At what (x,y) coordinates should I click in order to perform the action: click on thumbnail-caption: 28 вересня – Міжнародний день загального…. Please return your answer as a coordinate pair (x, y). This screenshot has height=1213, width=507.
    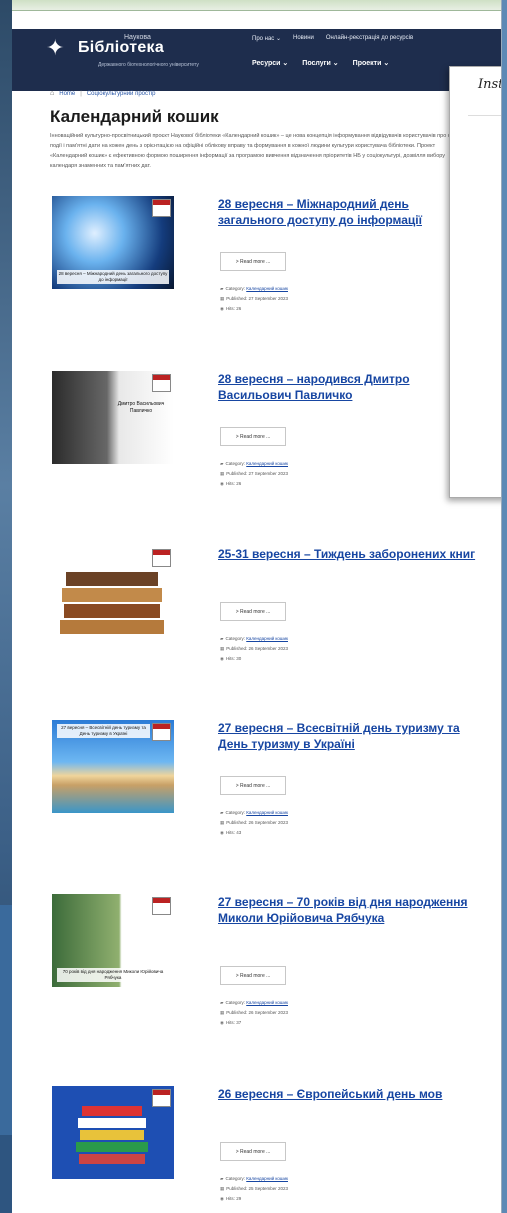
    Looking at the image, I should click on (113, 277).